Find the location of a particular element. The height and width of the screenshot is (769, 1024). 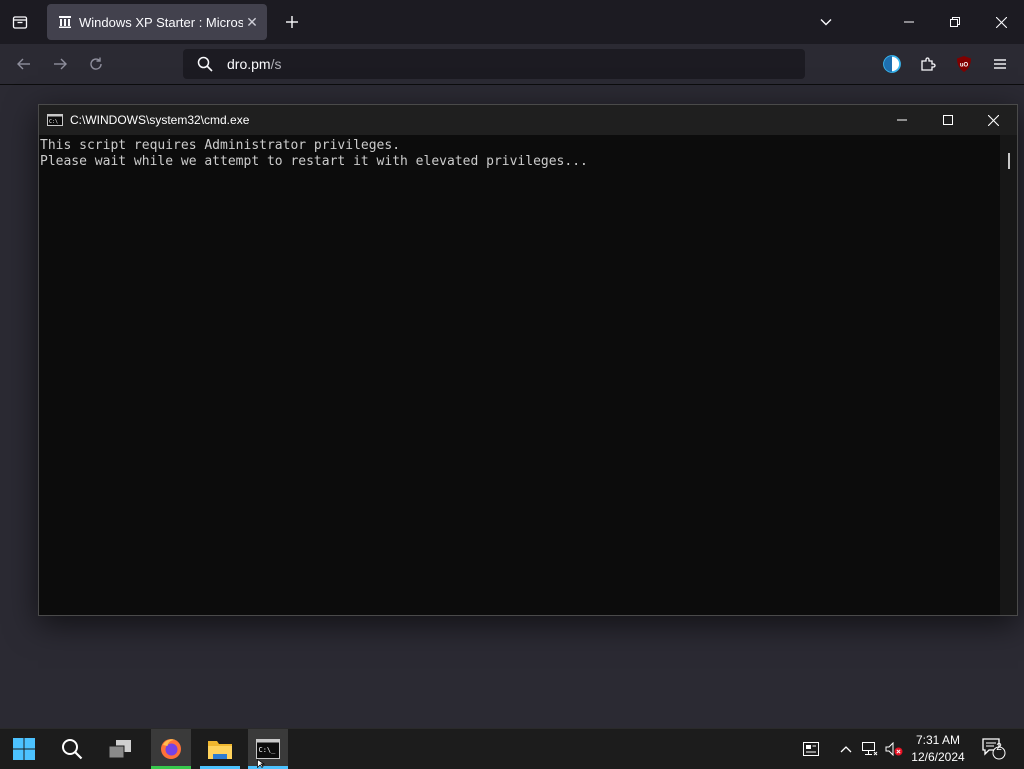

svg-text: C:\_ is located at coordinates (268, 750).